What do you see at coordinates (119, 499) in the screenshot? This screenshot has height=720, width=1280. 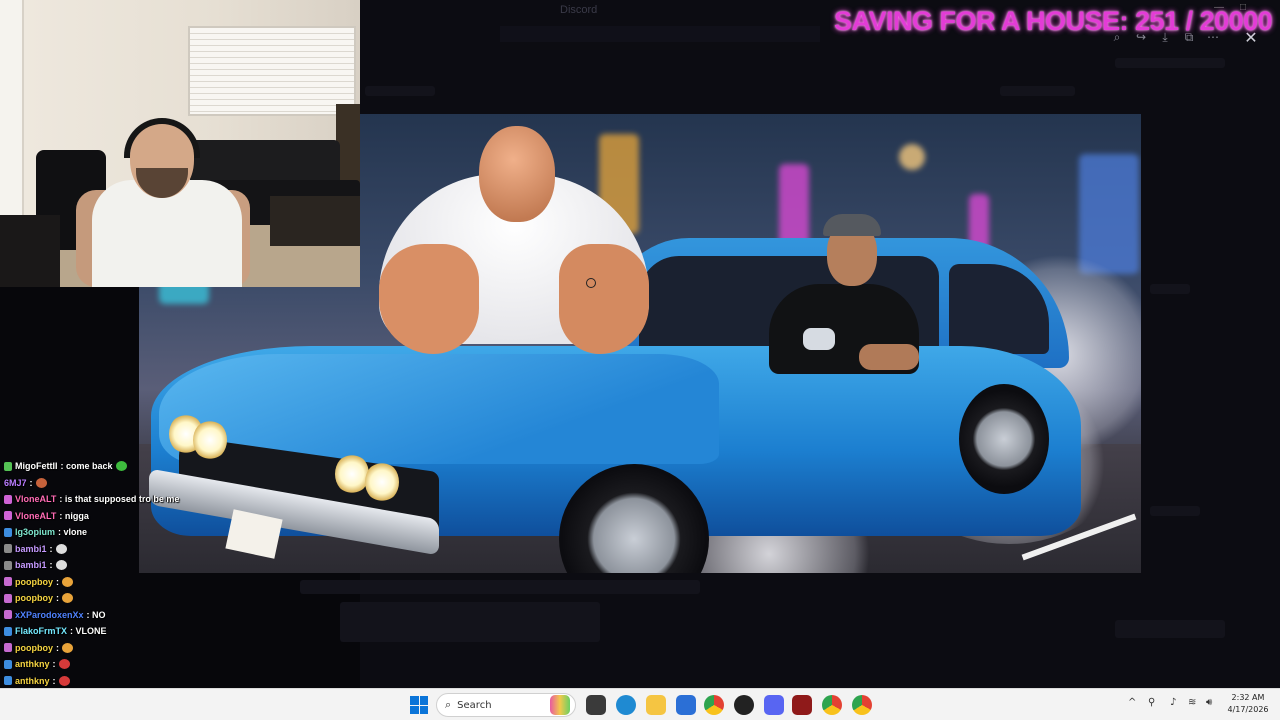 I see `chat-text: : is that supposed tro be me` at bounding box center [119, 499].